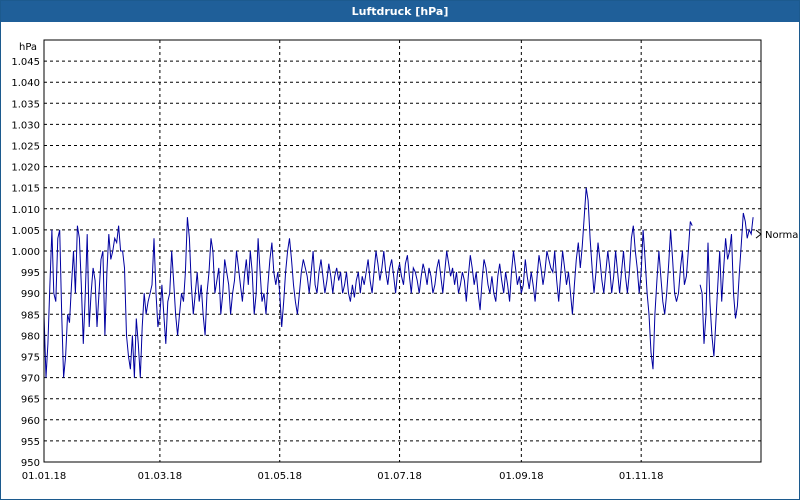 The image size is (800, 500). I want to click on y-tick-label: 1.020, so click(25, 168).